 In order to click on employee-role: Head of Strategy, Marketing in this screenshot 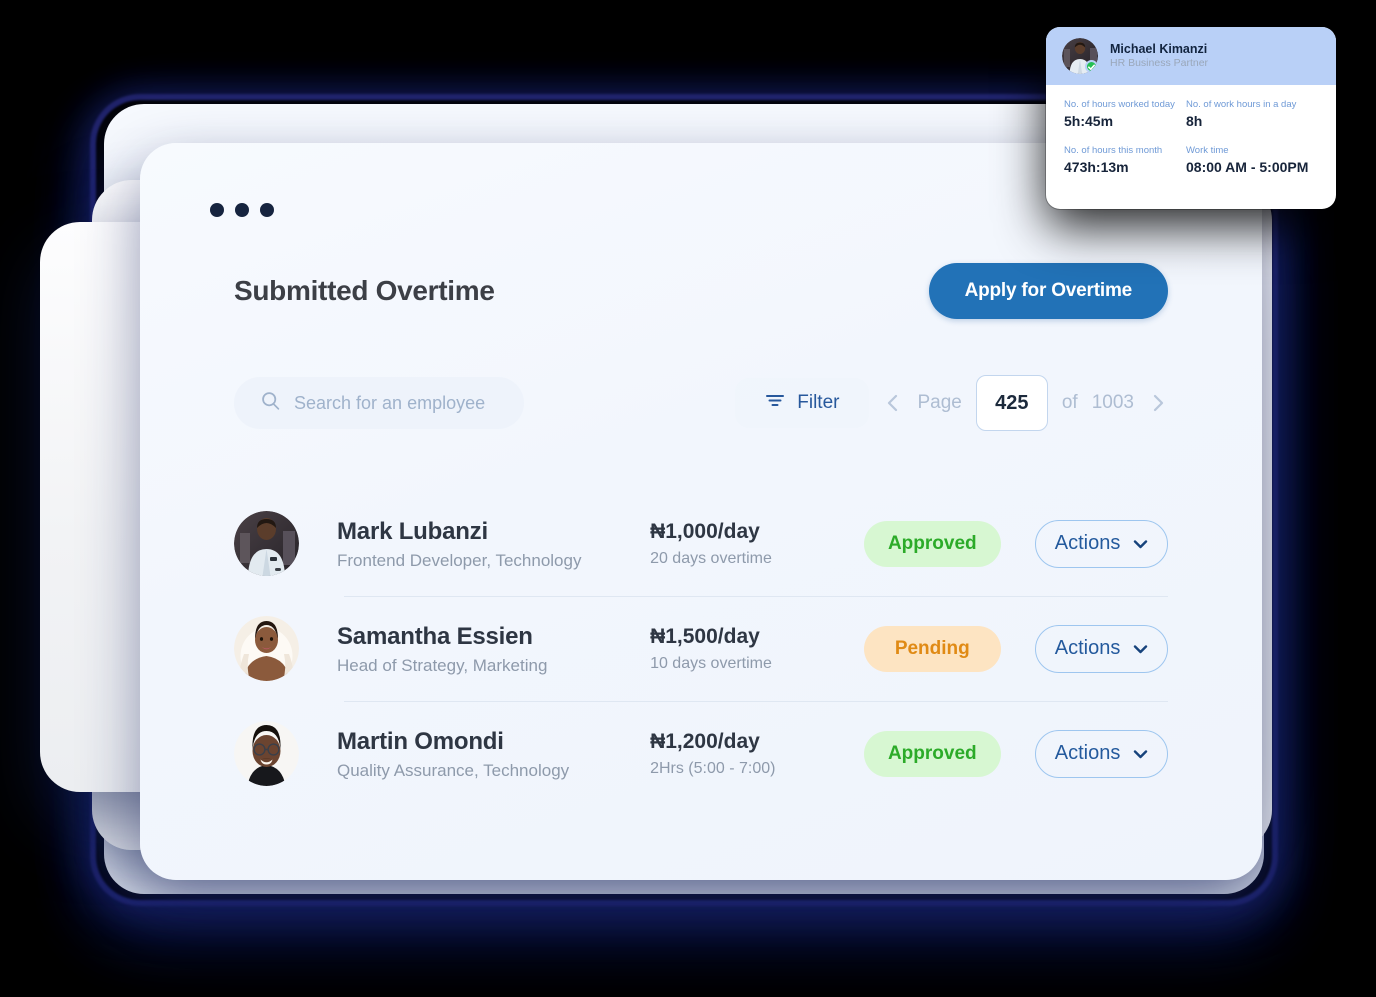, I will do `click(442, 665)`.